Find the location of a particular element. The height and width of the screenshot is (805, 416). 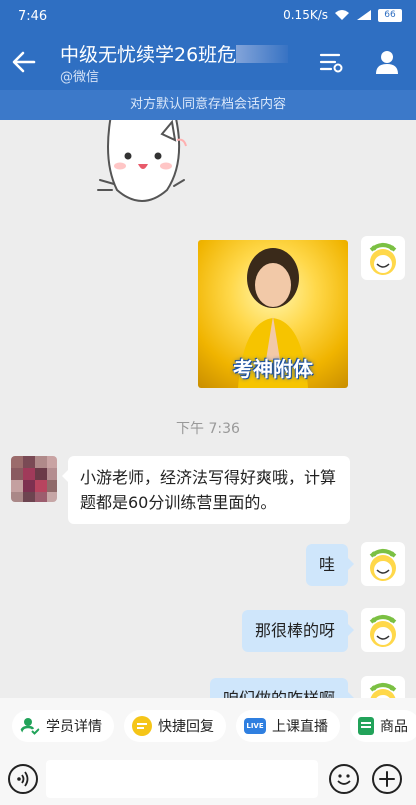

student-details-label: 学员详情 is located at coordinates (74, 727).